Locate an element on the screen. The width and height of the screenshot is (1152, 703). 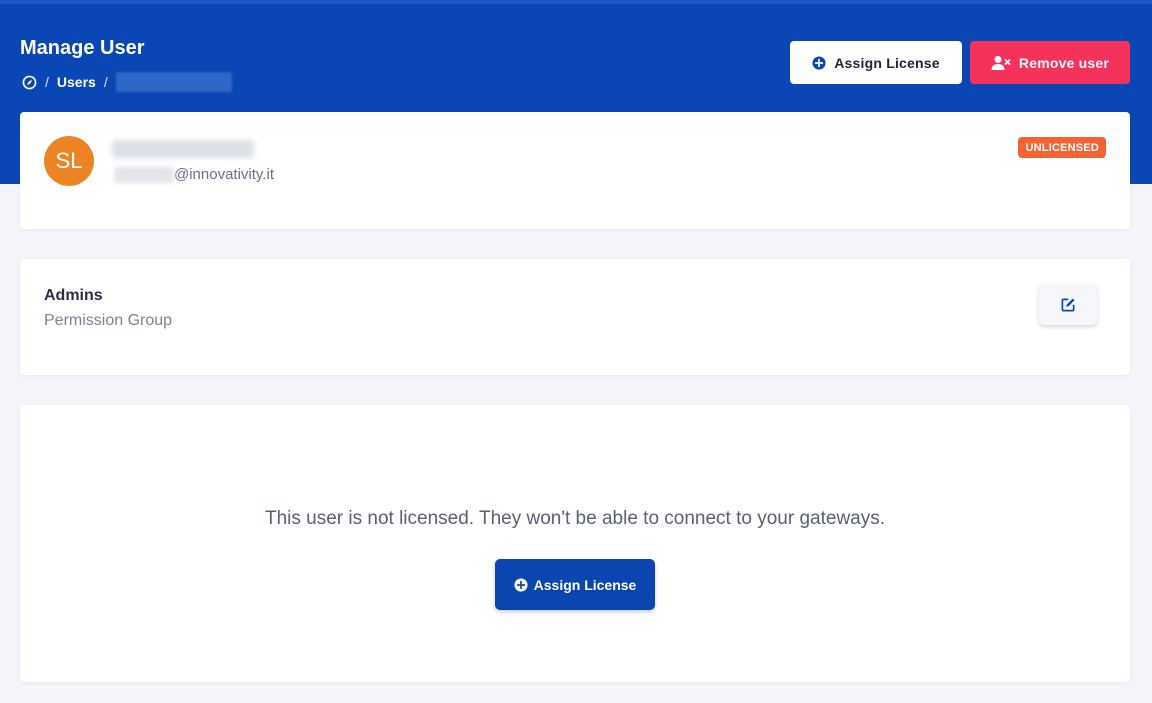
assign-license-label: Assign License is located at coordinates (887, 62).